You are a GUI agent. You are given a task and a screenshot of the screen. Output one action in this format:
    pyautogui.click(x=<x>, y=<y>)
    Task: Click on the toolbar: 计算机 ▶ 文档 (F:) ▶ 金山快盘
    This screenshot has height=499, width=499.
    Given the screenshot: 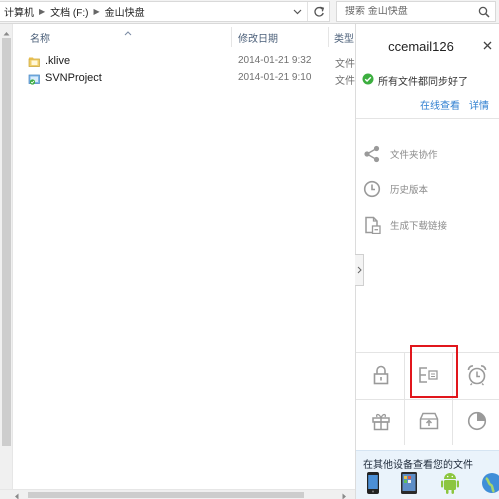 What is the action you would take?
    pyautogui.click(x=249, y=12)
    